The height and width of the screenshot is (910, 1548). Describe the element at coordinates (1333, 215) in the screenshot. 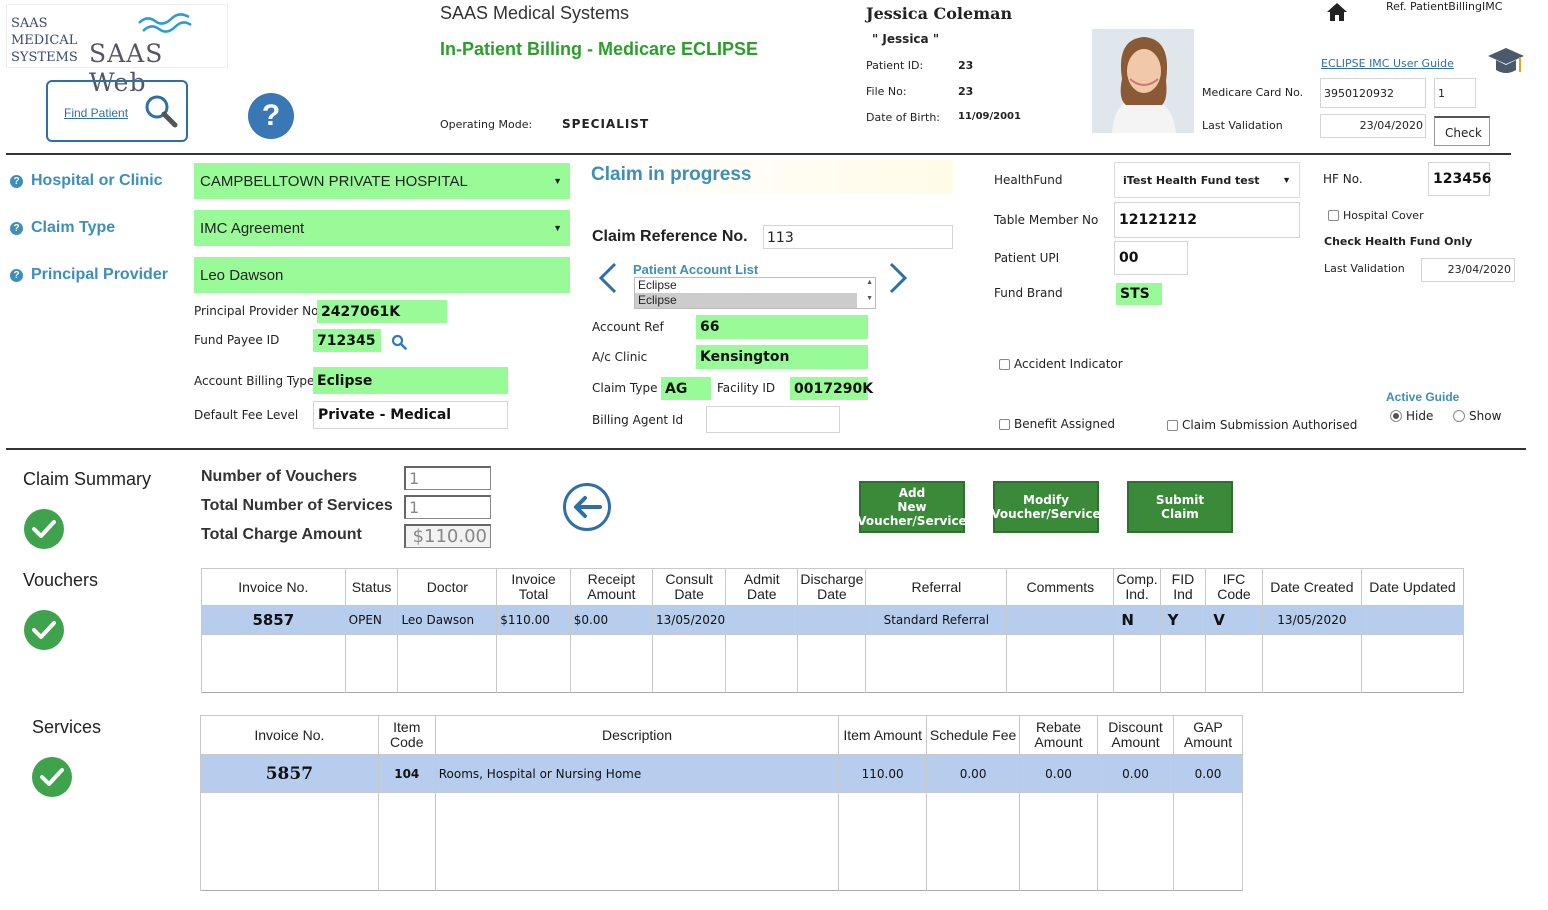

I see `hospital-cover-checkbox` at that location.